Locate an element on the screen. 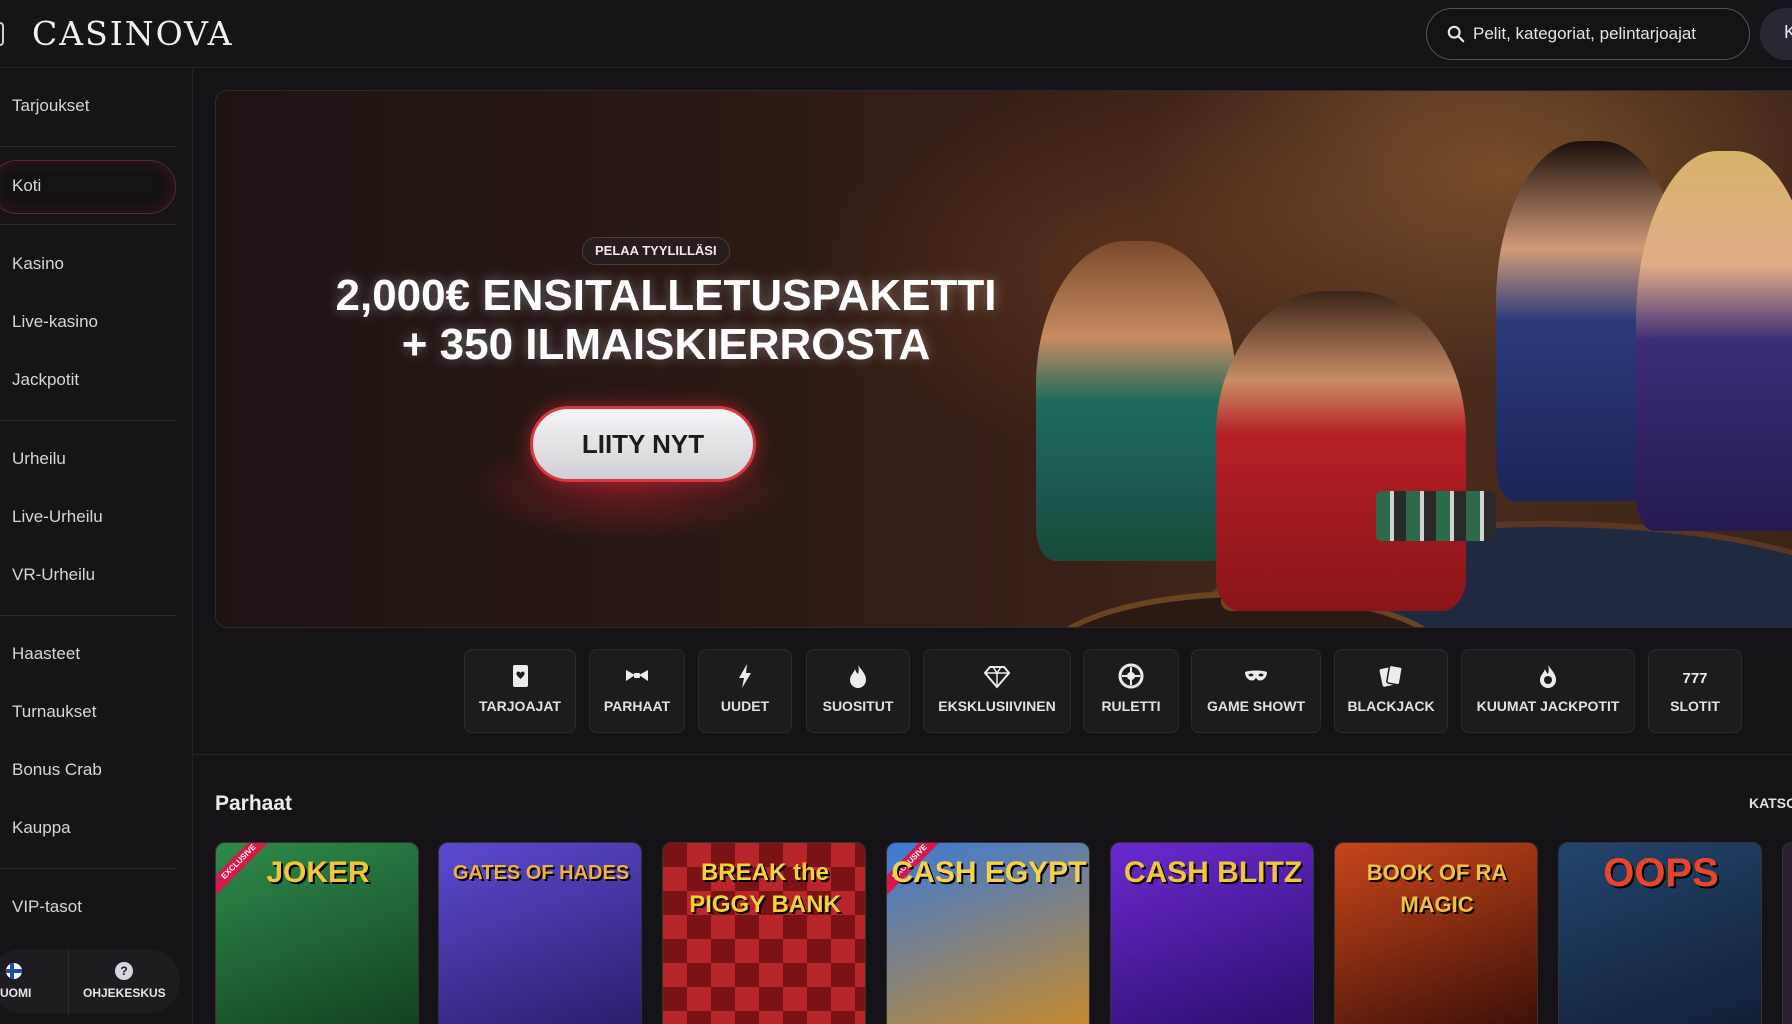  flame-icon is located at coordinates (858, 676).